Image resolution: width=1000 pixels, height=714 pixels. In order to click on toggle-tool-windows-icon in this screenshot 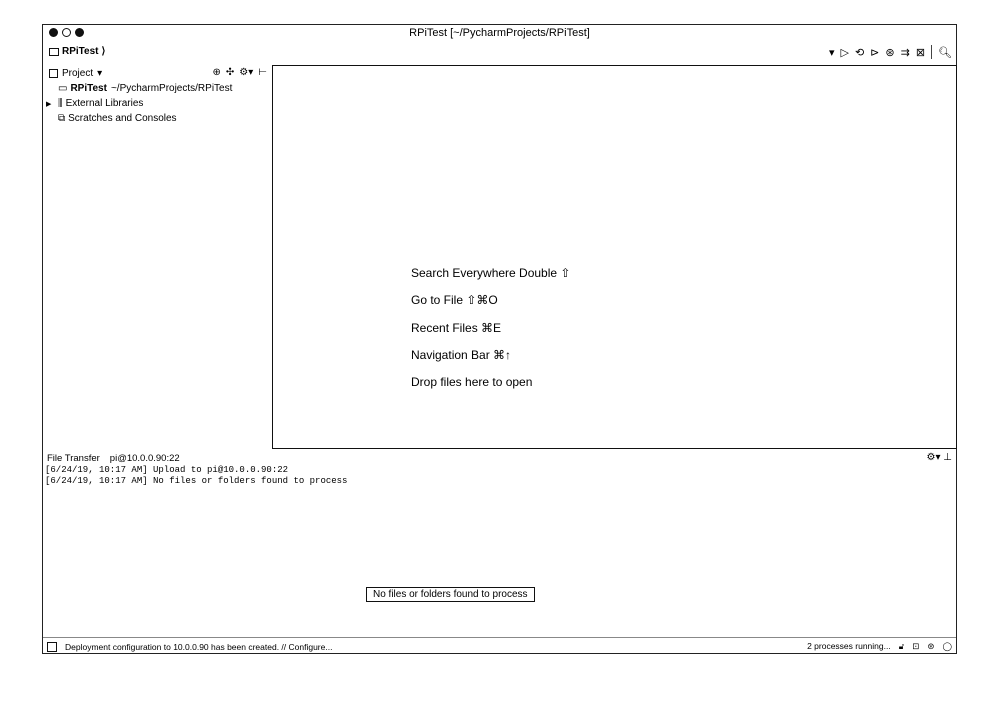, I will do `click(52, 646)`.